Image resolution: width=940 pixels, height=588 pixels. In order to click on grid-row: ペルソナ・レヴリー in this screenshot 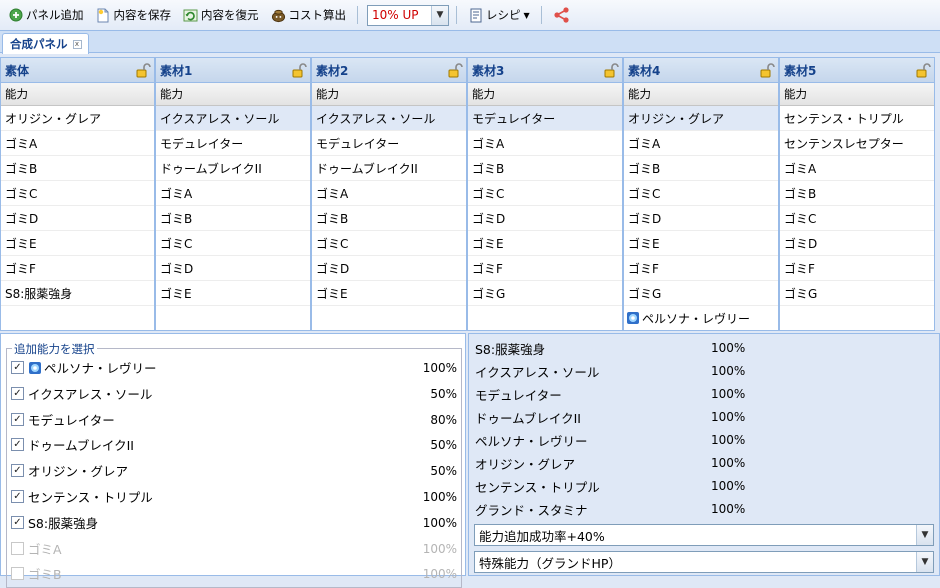, I will do `click(701, 318)`.